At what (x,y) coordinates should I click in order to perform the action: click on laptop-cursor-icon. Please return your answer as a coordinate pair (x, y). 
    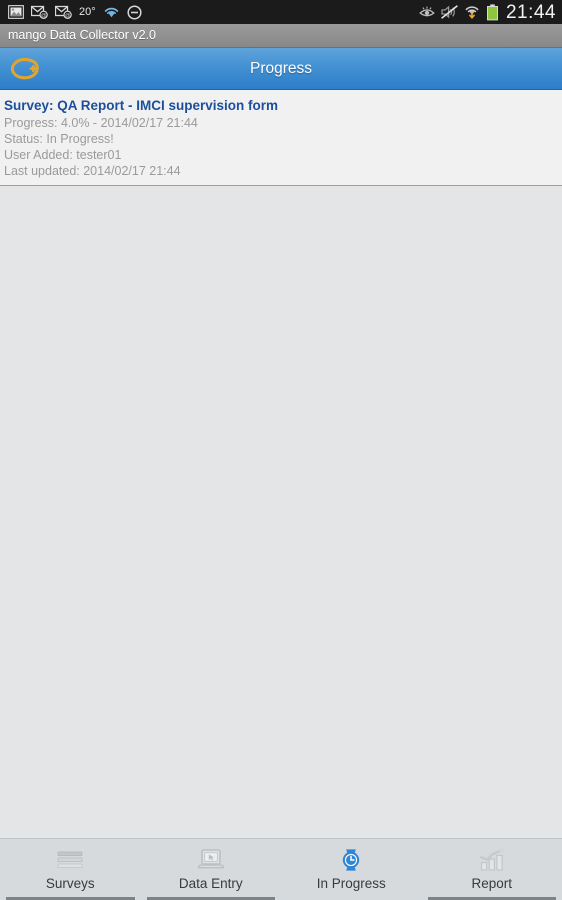
    Looking at the image, I should click on (211, 860).